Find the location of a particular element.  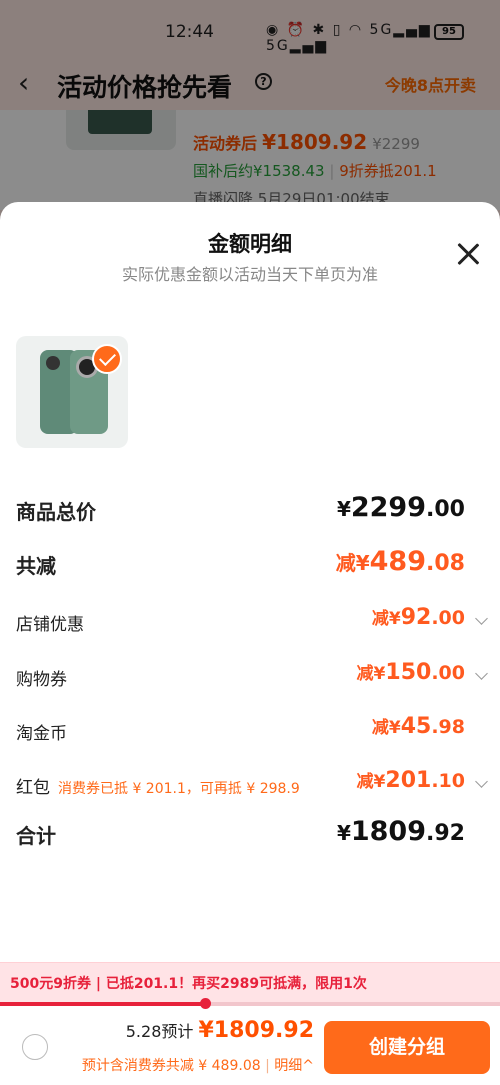

discount-summary-text: 预计含消费券共减 ¥ 489.08 is located at coordinates (171, 1066).